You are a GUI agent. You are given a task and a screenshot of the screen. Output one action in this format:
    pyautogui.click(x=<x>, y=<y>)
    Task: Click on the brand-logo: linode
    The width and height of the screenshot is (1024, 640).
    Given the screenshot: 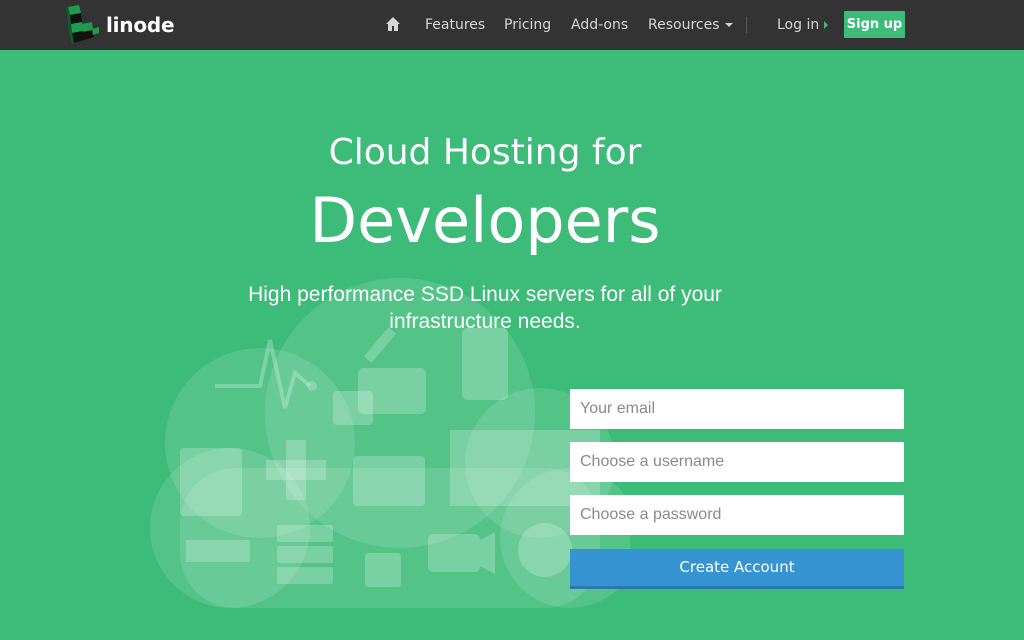 What is the action you would take?
    pyautogui.click(x=120, y=25)
    